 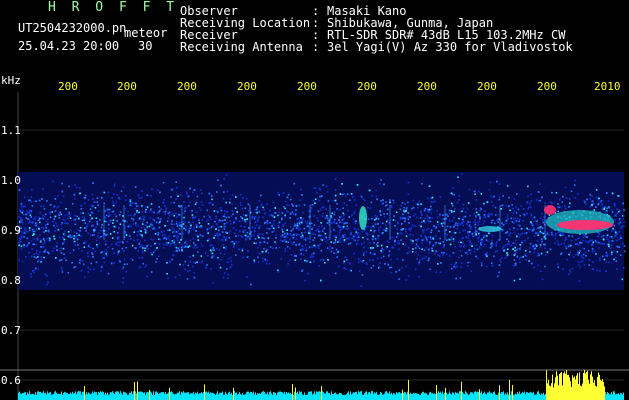 I want to click on y-tick-label: 0.8, so click(x=11, y=280).